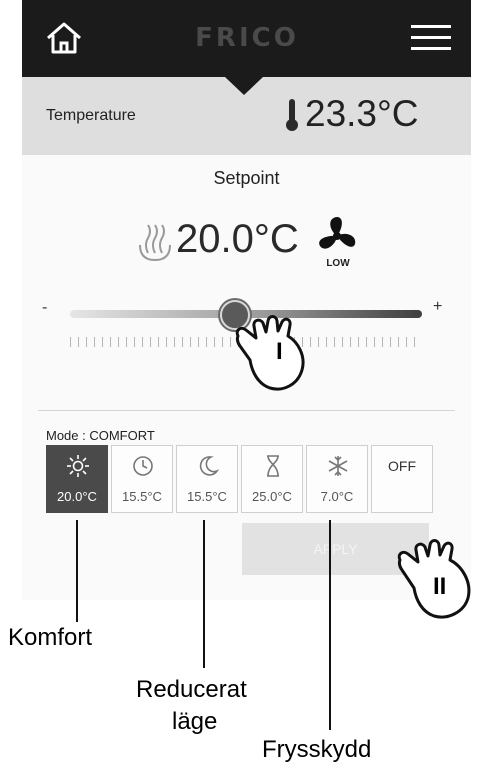 Image resolution: width=491 pixels, height=767 pixels. I want to click on frico-logo: FRICO, so click(247, 38).